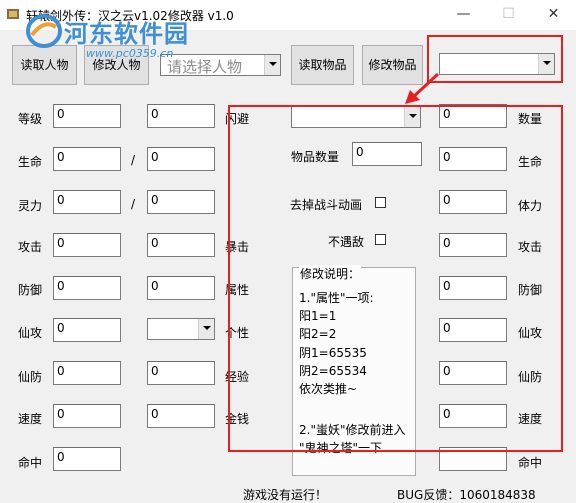 The width and height of the screenshot is (576, 503). What do you see at coordinates (130, 53) in the screenshot?
I see `watermark-url: www.pc0359.cn` at bounding box center [130, 53].